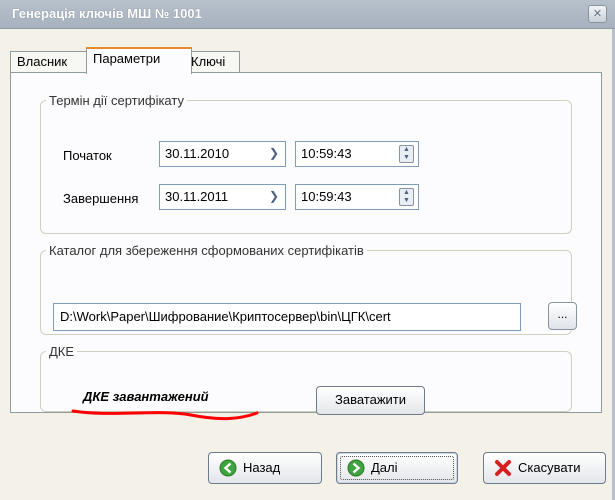  What do you see at coordinates (146, 396) in the screenshot?
I see `dke-status-text: ДКЕ завантажений` at bounding box center [146, 396].